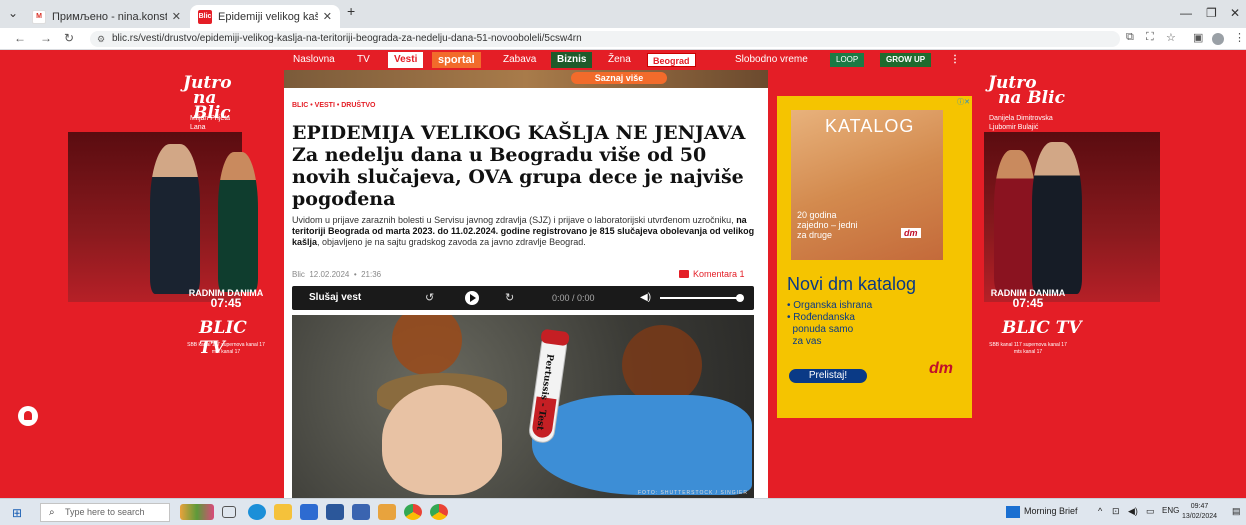  Describe the element at coordinates (847, 60) in the screenshot. I see `nav-loop: LOOP` at that location.